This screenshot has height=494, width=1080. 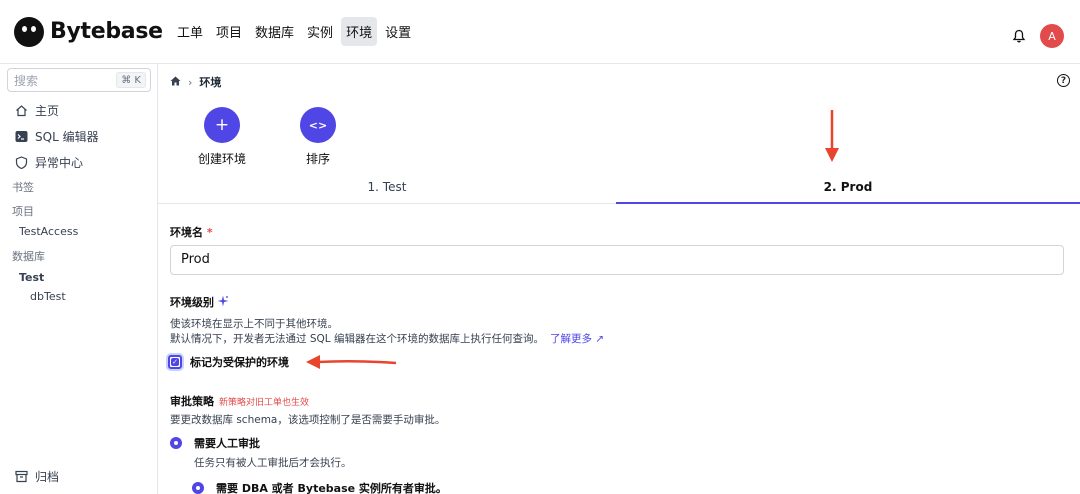 I want to click on environment-tier-label: 环境级别, so click(x=199, y=302).